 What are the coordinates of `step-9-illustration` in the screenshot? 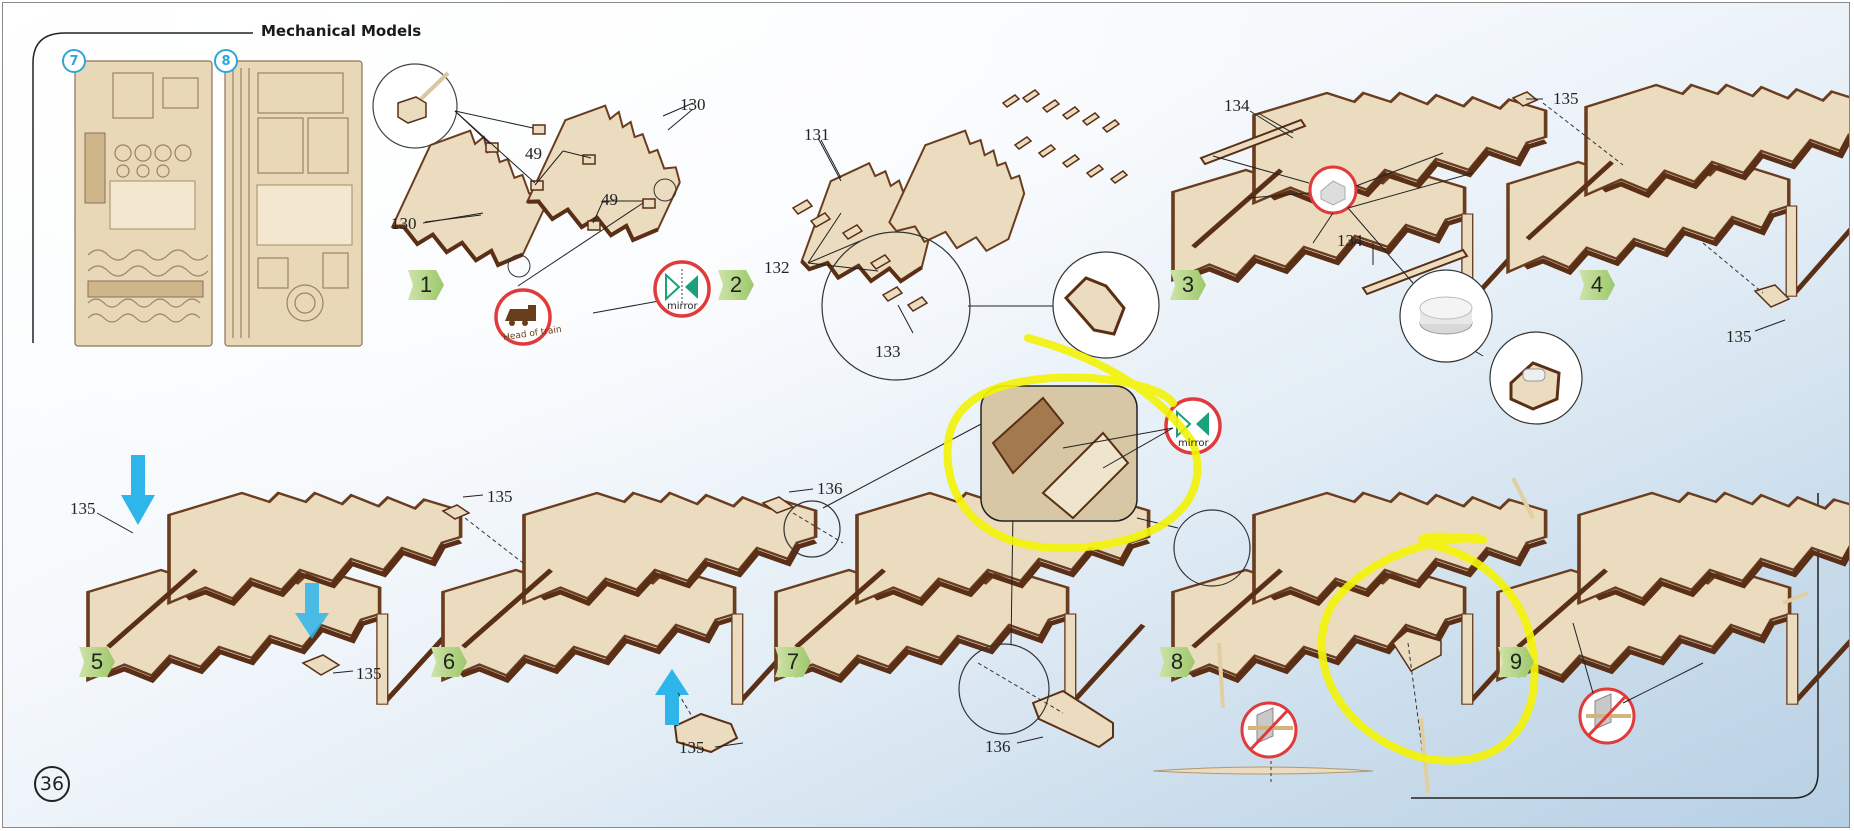 It's located at (1674, 611).